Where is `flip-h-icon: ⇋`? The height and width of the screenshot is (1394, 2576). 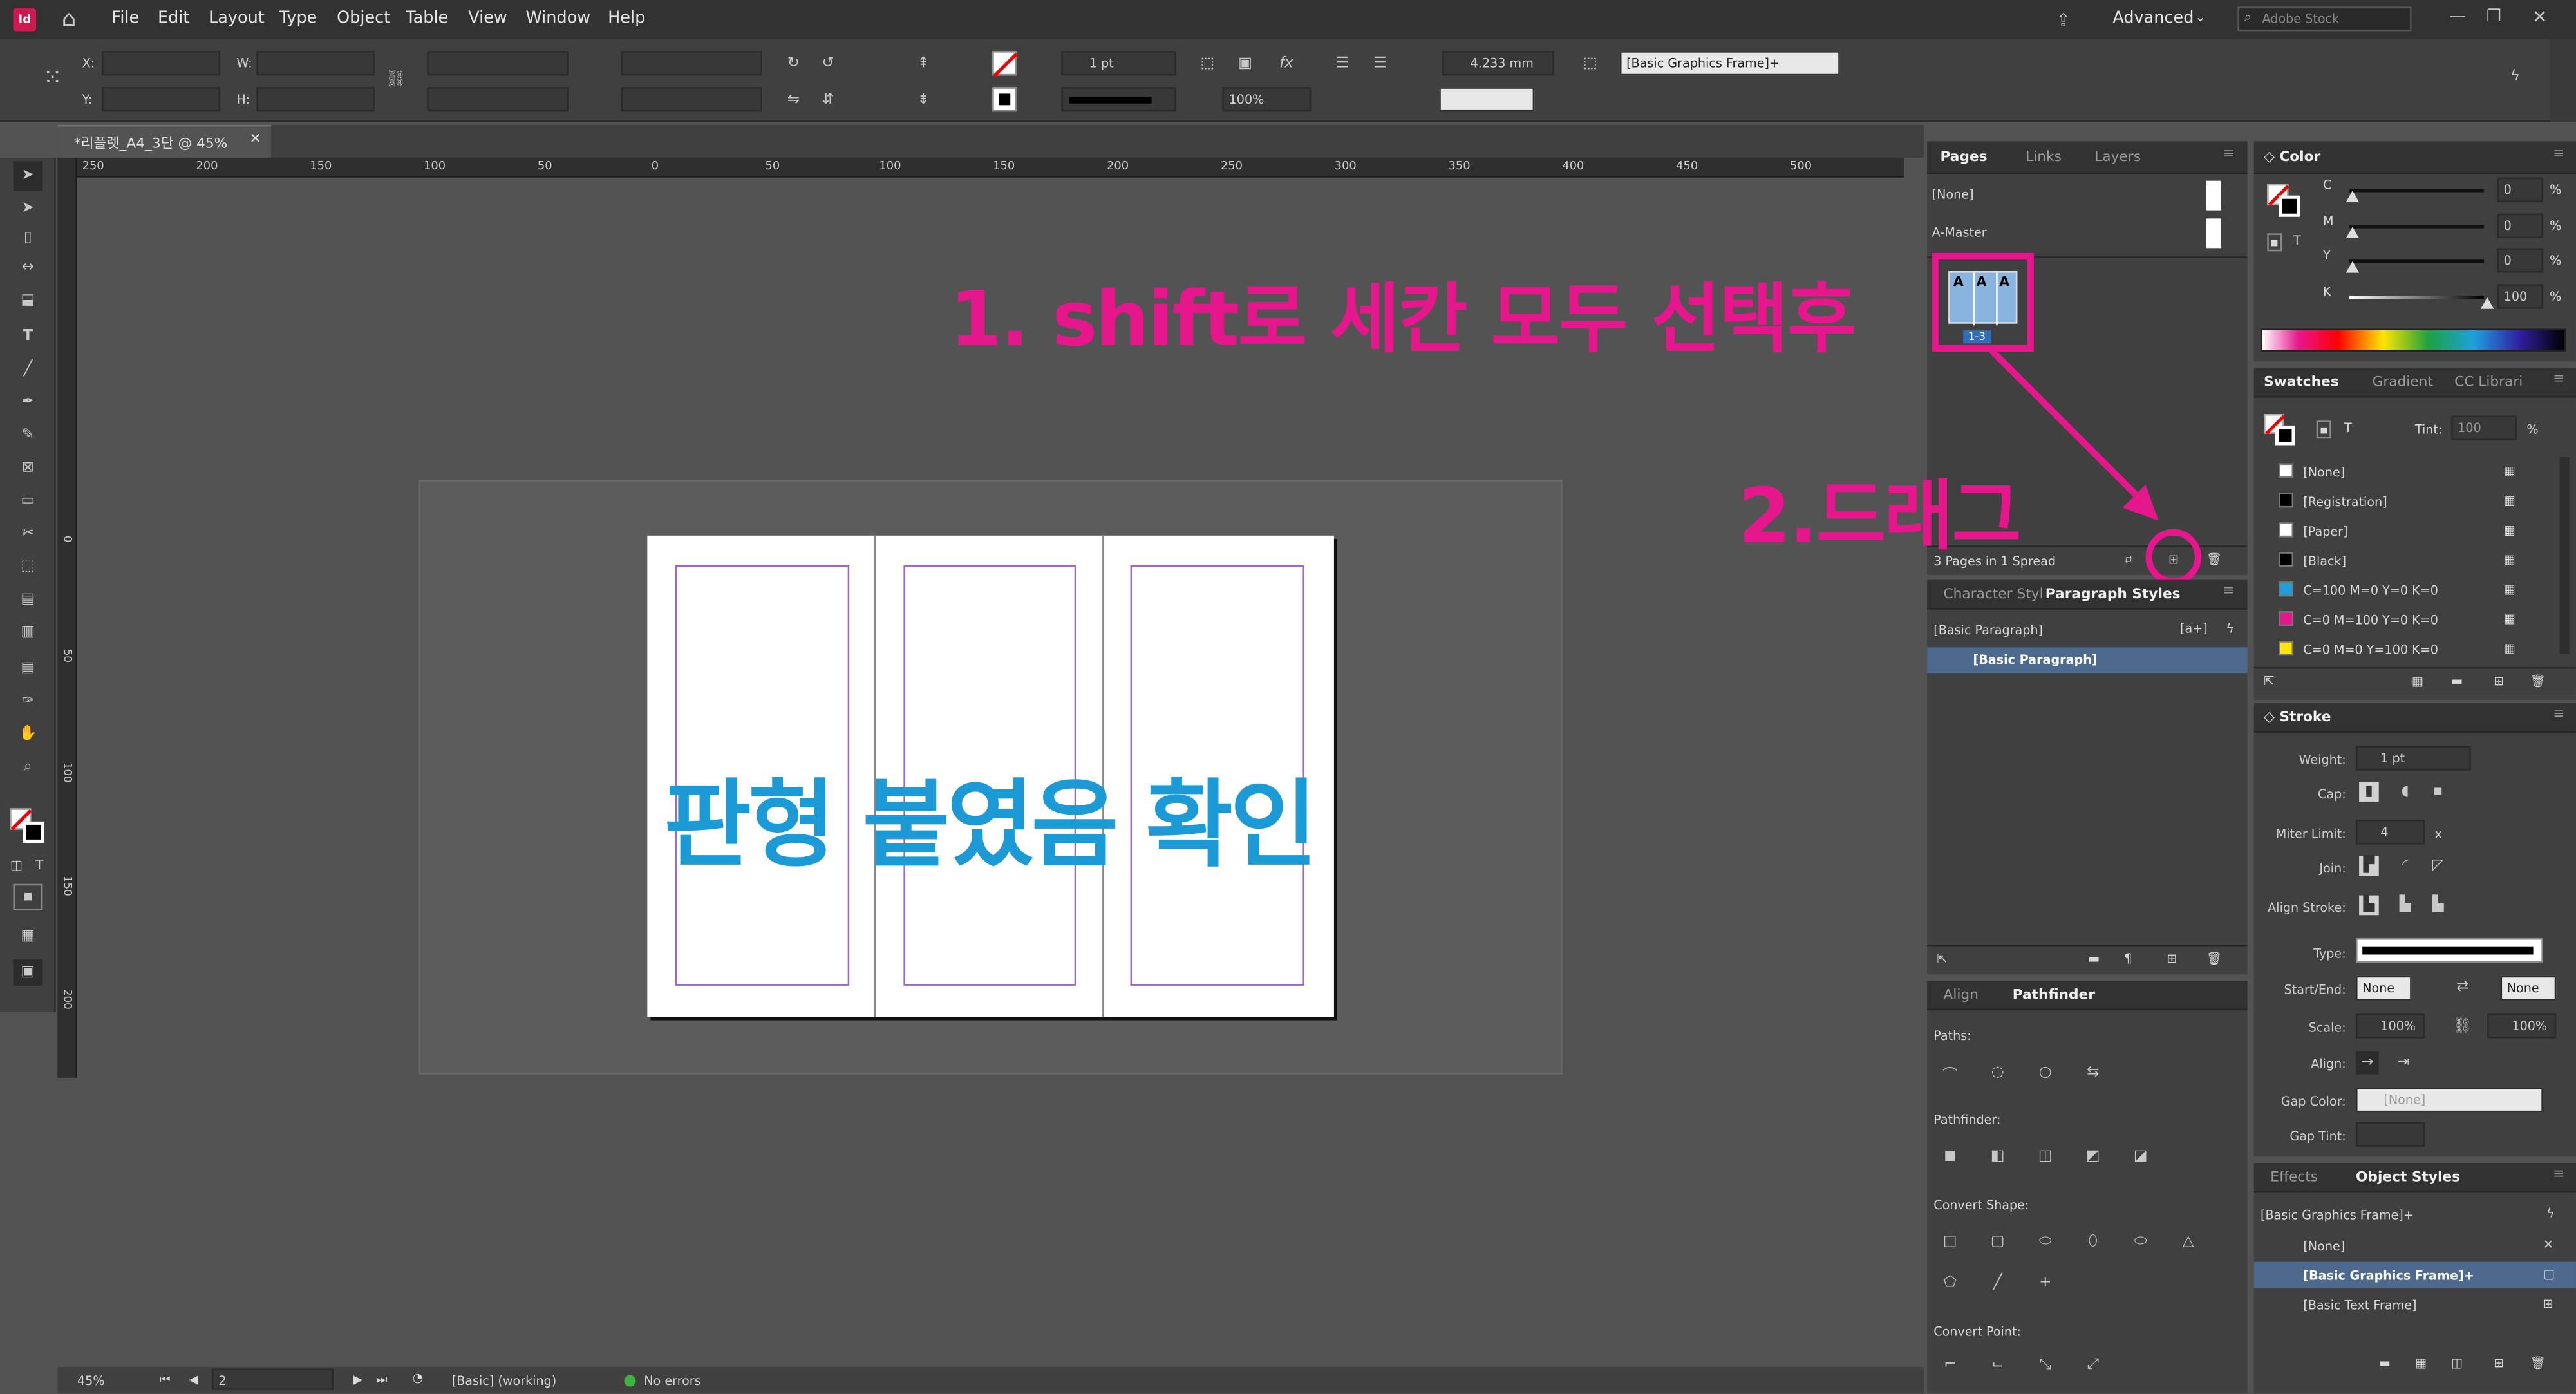 flip-h-icon: ⇋ is located at coordinates (793, 100).